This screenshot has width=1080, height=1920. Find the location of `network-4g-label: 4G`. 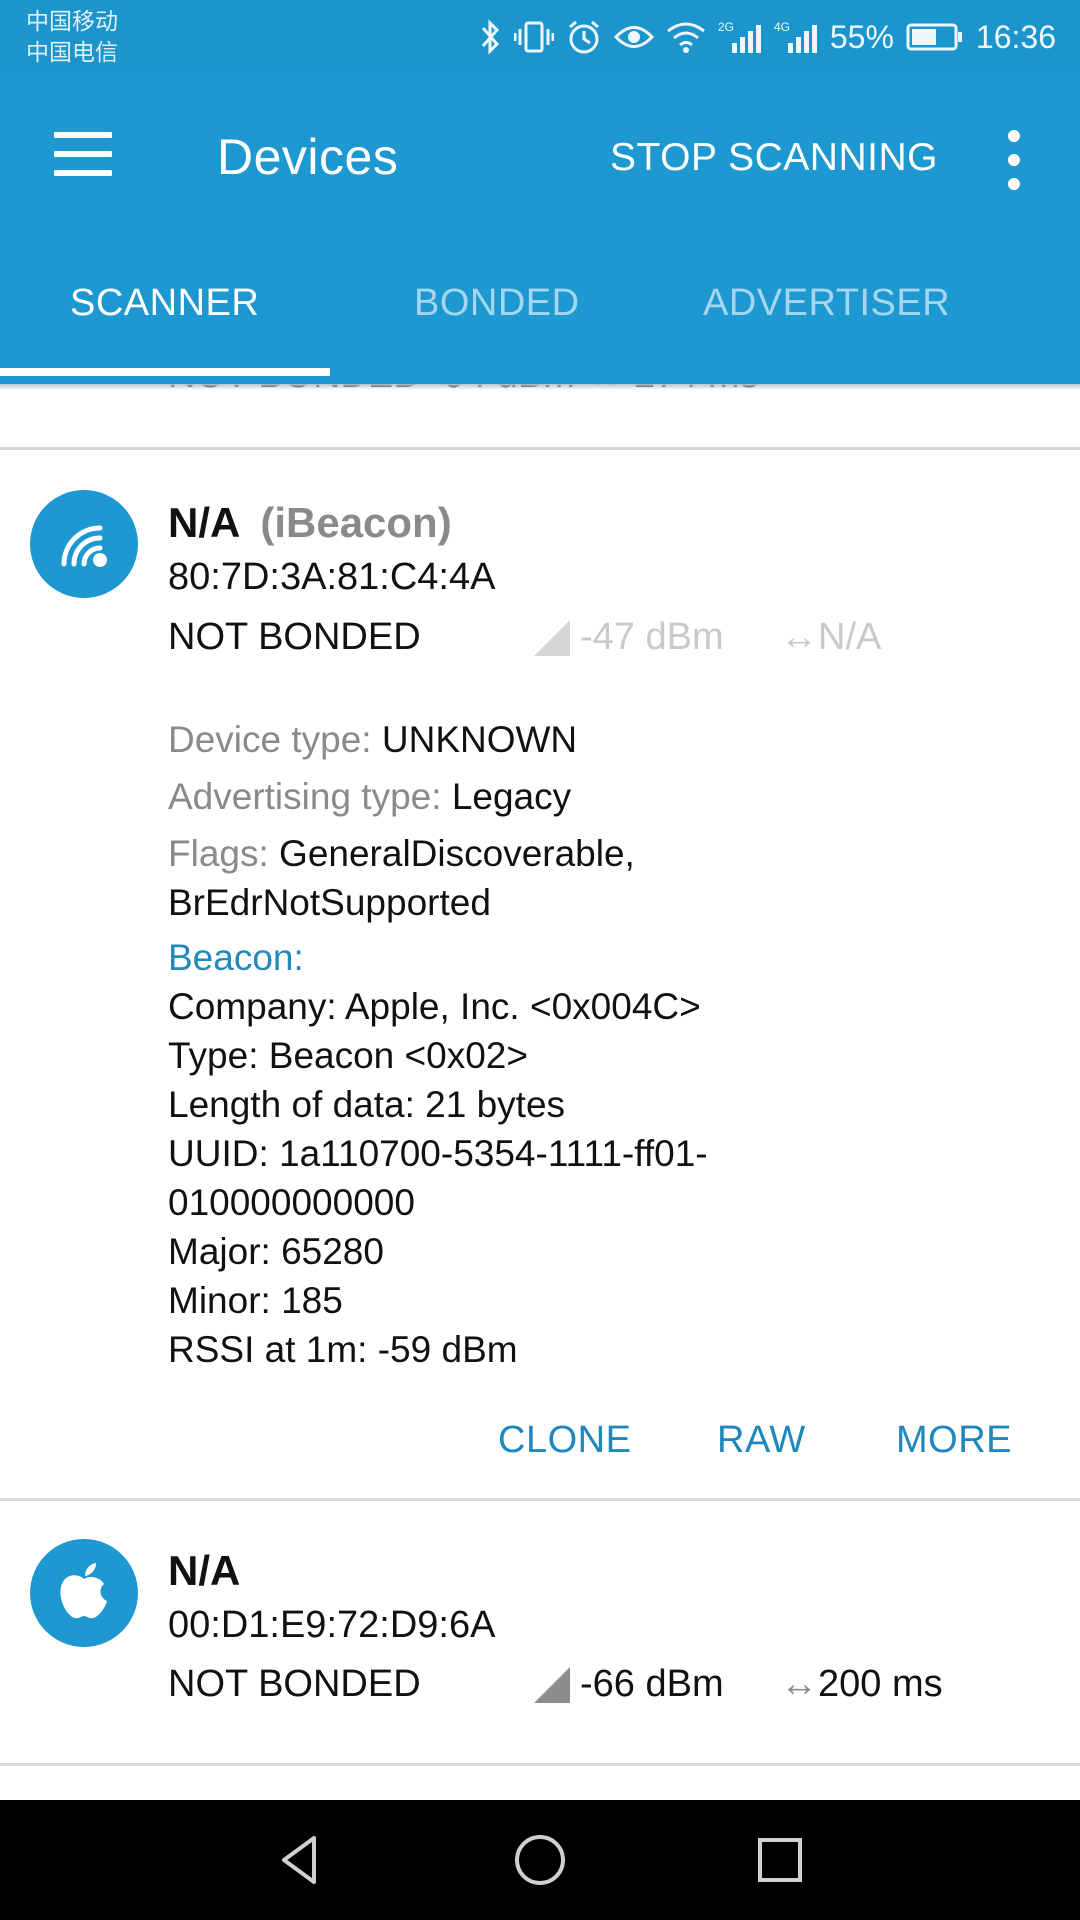

network-4g-label: 4G is located at coordinates (782, 27).